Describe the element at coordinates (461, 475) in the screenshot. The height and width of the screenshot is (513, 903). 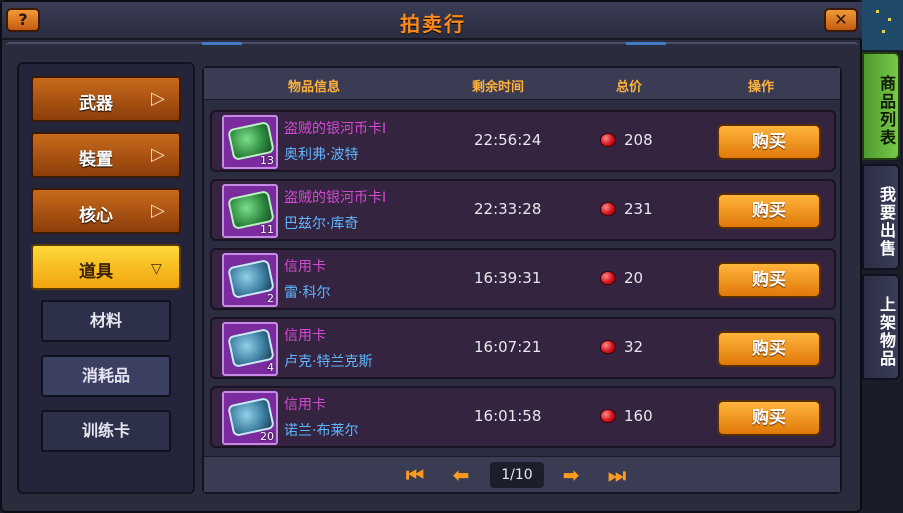
I see `prev-page-icon: ⬅` at that location.